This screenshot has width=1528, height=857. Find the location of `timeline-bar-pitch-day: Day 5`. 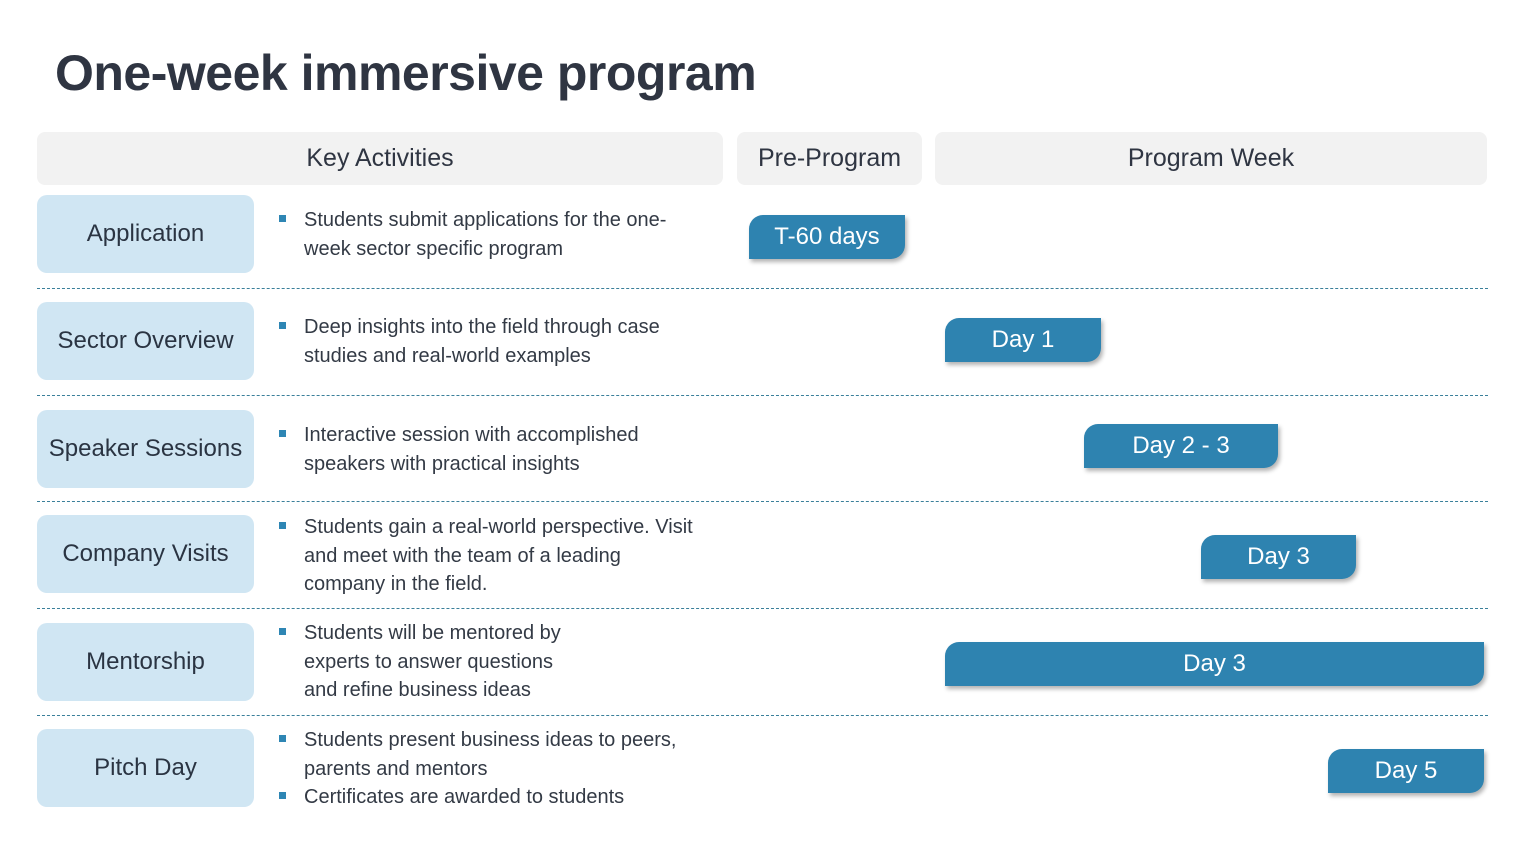

timeline-bar-pitch-day: Day 5 is located at coordinates (1406, 771).